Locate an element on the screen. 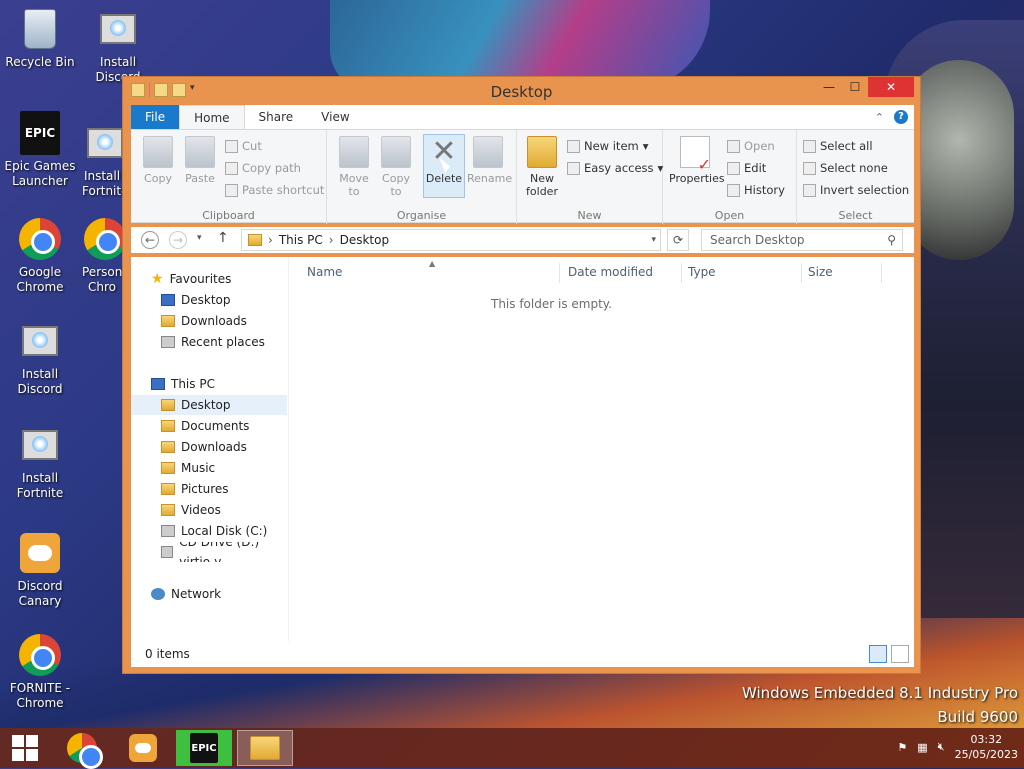 Image resolution: width=1024 pixels, height=769 pixels. nav-this-pc: This PC is located at coordinates (183, 384).